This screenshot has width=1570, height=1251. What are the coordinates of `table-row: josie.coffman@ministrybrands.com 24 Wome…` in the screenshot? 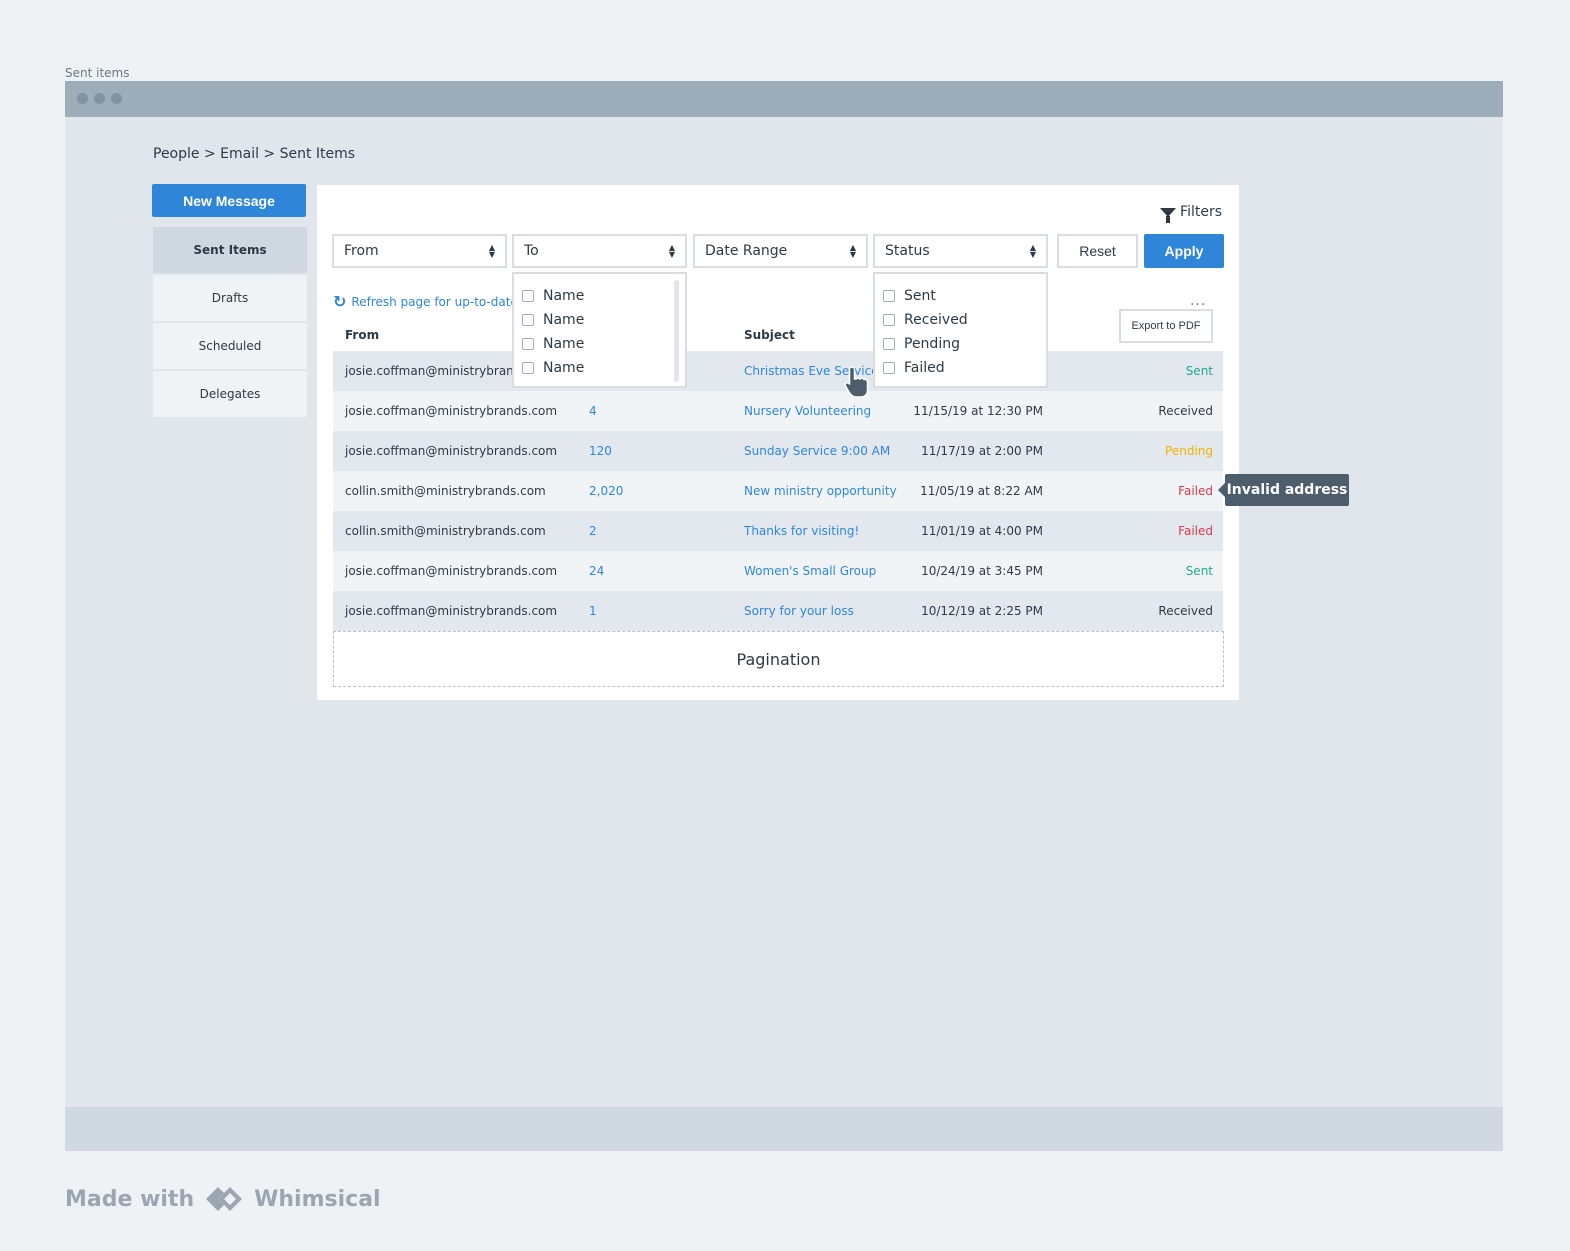 It's located at (778, 571).